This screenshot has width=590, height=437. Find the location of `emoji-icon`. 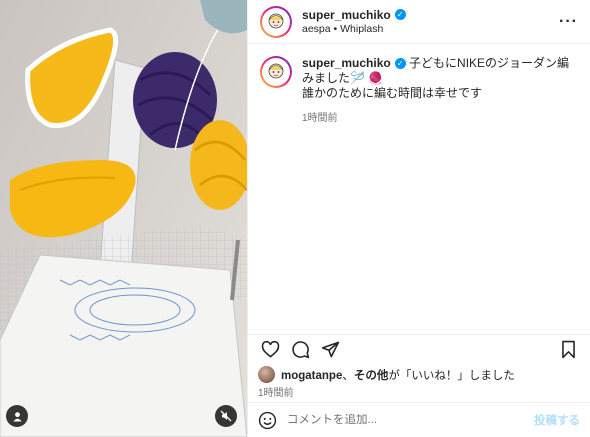

emoji-icon is located at coordinates (267, 420).